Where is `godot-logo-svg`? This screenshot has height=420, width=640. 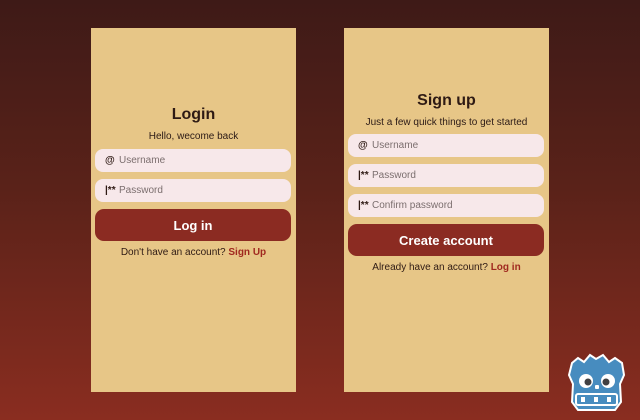 godot-logo-svg is located at coordinates (596, 382).